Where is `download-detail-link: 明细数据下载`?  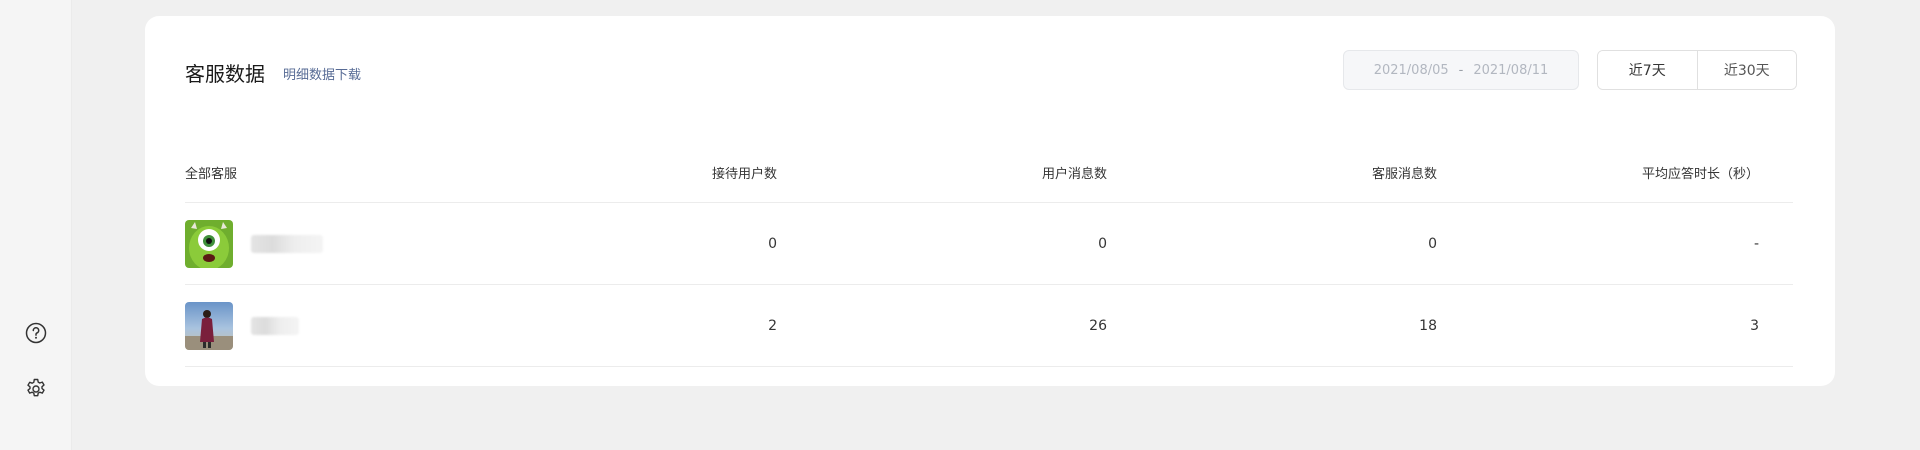
download-detail-link: 明细数据下载 is located at coordinates (322, 73).